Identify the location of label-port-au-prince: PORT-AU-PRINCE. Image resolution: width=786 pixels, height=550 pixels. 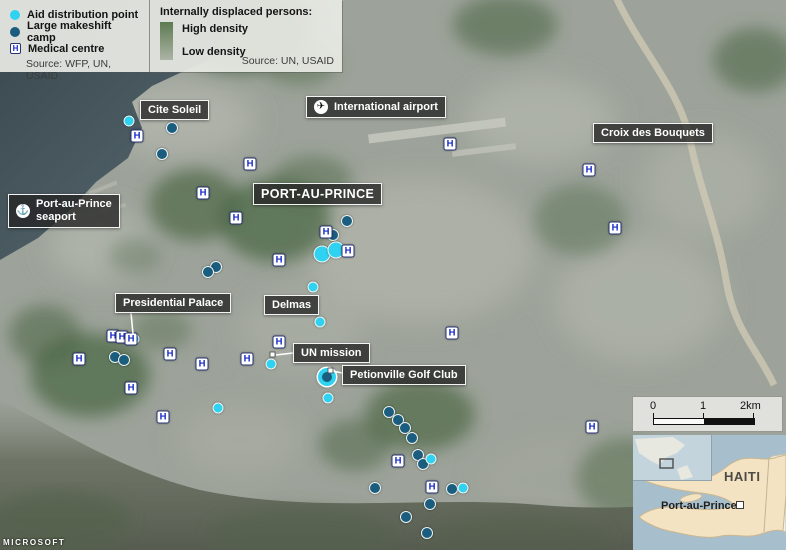
(318, 194).